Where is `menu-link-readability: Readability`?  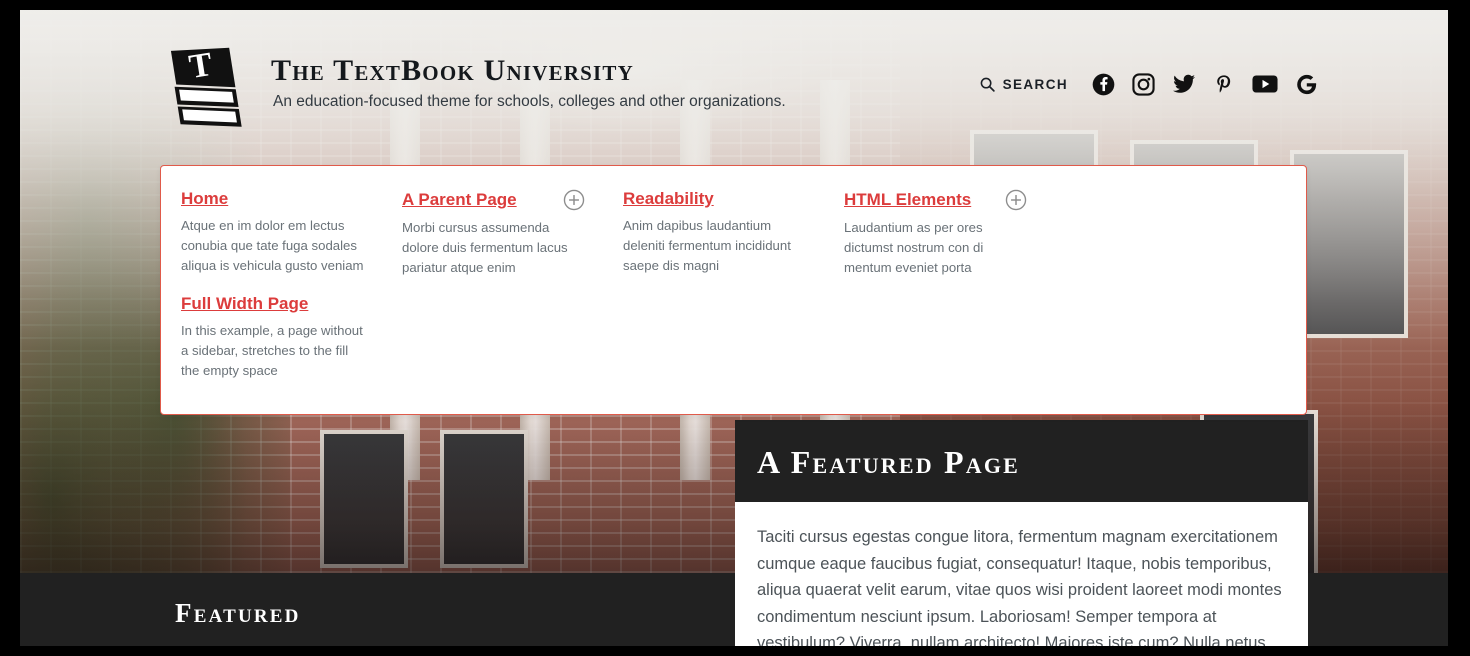
menu-link-readability: Readability is located at coordinates (668, 199).